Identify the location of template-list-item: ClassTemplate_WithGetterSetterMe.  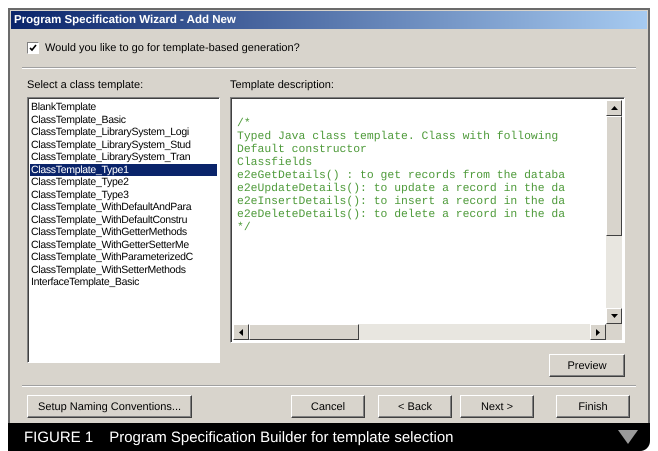
(123, 244).